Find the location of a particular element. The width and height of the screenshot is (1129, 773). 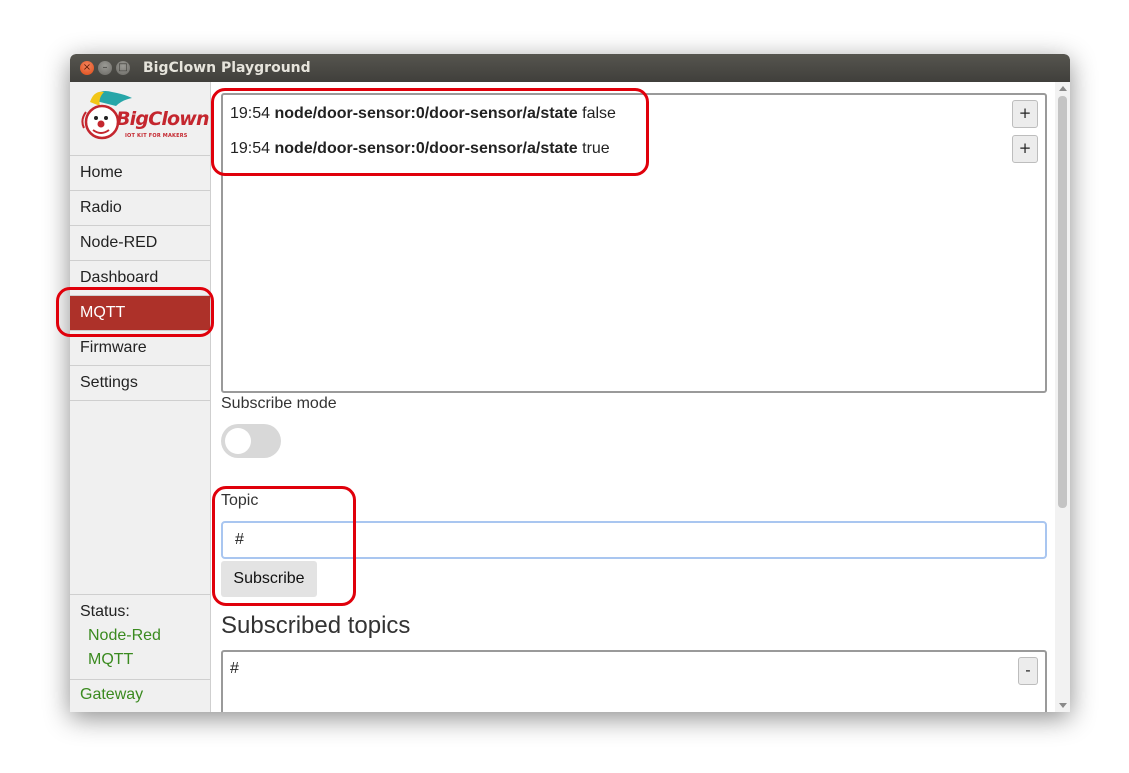

logo-tagline: IOT KIT FOR MAKERS is located at coordinates (156, 136).